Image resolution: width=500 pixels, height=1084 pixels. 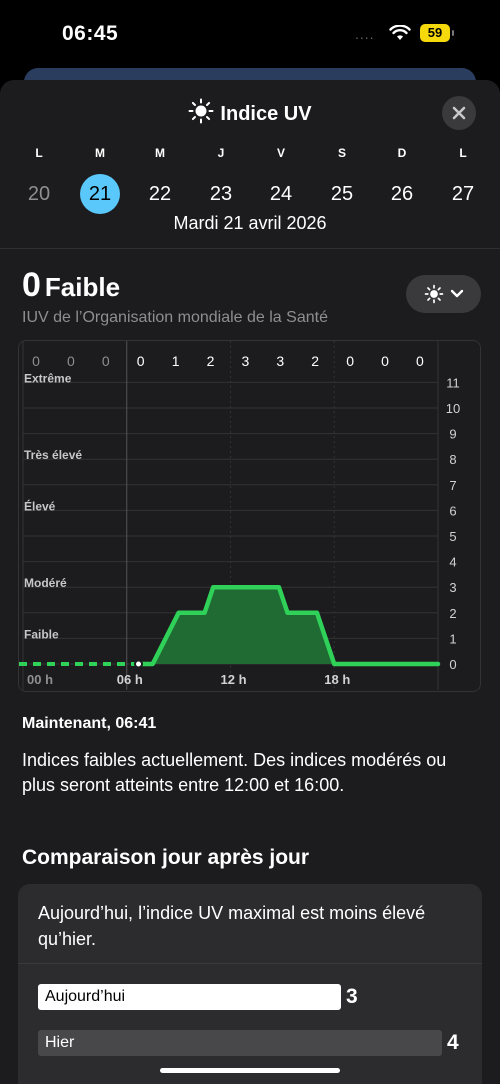 What do you see at coordinates (189, 997) in the screenshot?
I see `today-bar: Aujourd’hui` at bounding box center [189, 997].